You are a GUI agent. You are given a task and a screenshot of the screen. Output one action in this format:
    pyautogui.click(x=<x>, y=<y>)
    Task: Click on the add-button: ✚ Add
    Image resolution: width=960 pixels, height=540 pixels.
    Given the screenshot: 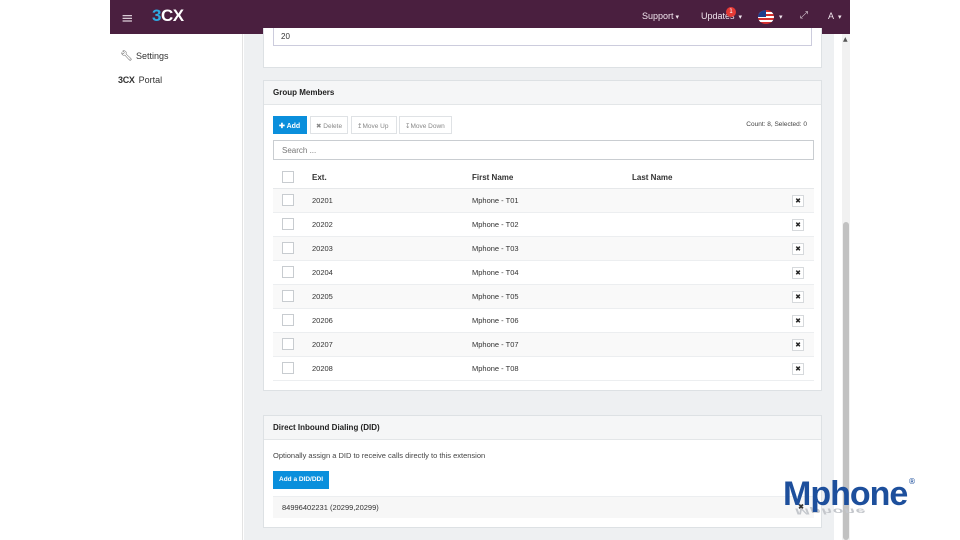 What is the action you would take?
    pyautogui.click(x=290, y=125)
    